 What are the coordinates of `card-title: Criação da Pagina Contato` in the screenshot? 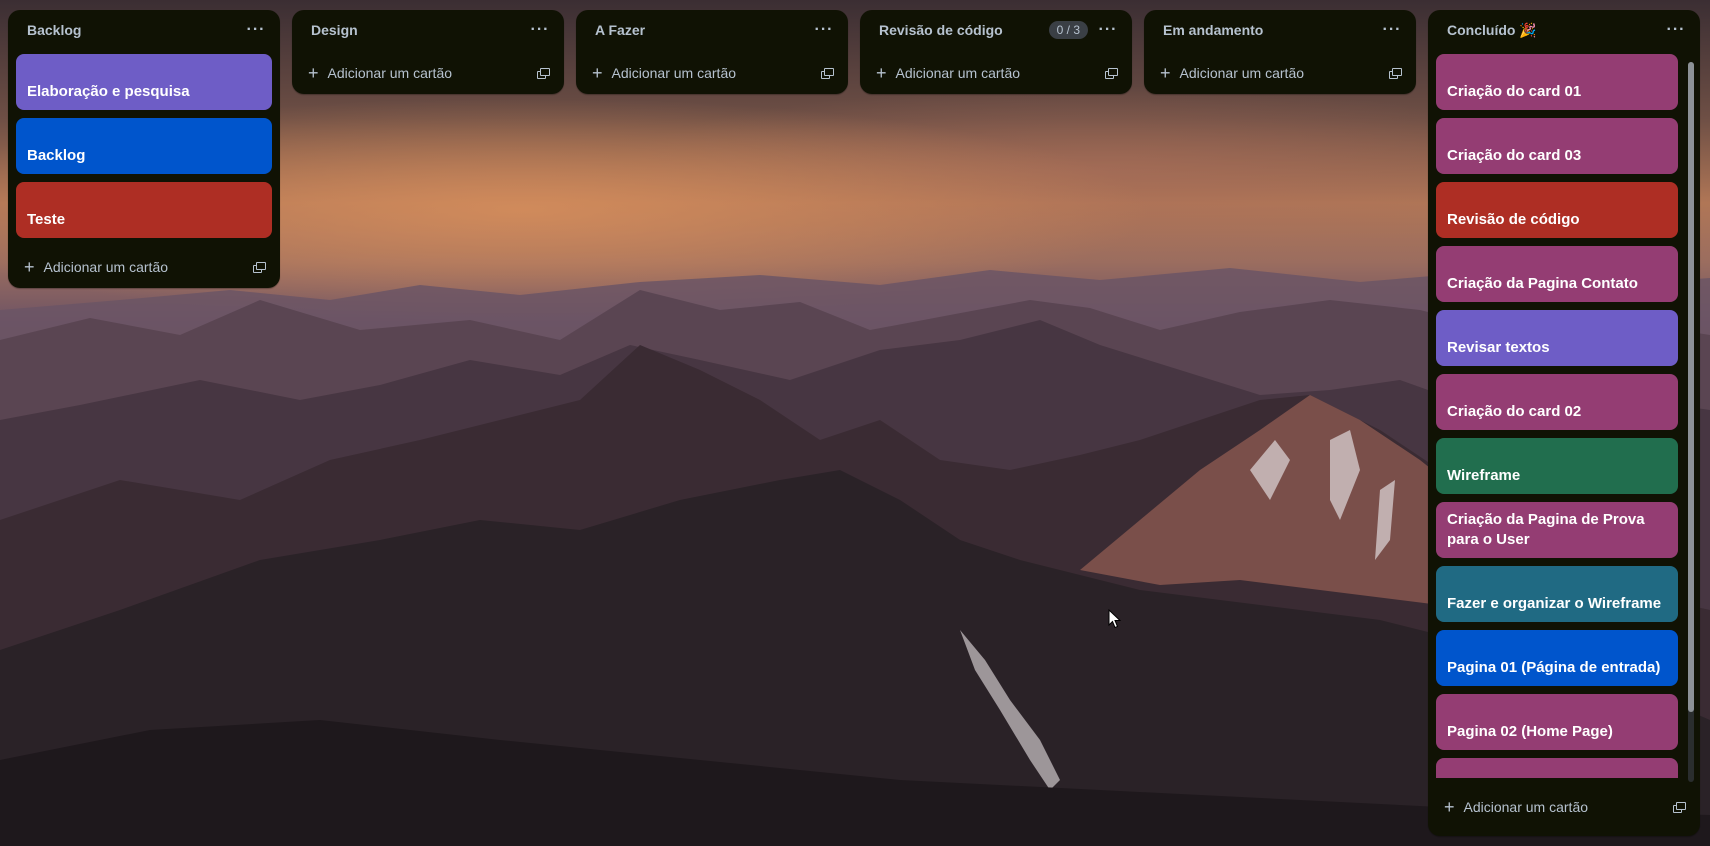 It's located at (1542, 283).